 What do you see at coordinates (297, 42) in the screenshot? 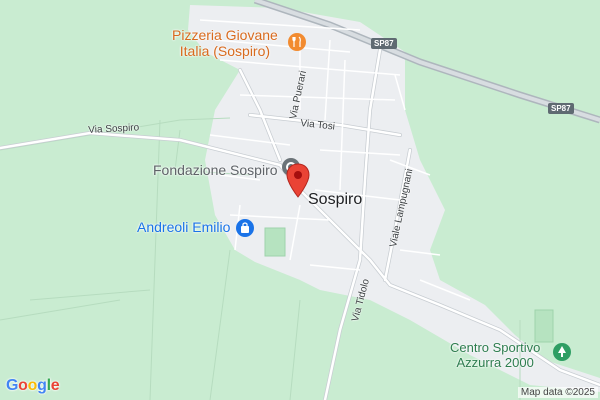
I see `restaurant-icon` at bounding box center [297, 42].